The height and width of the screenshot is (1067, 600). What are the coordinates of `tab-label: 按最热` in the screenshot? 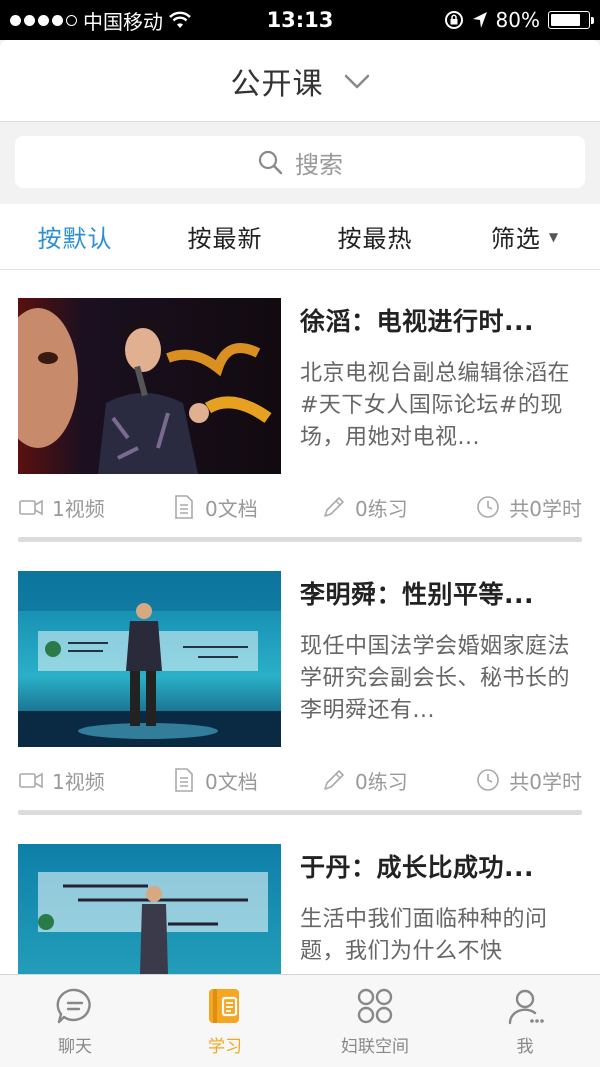 It's located at (375, 239).